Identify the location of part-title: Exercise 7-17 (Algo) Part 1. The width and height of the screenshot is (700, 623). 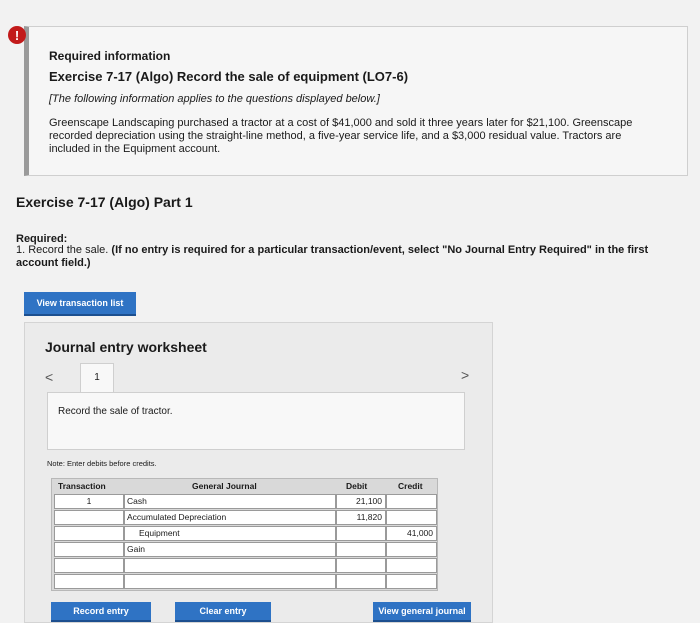
(104, 202).